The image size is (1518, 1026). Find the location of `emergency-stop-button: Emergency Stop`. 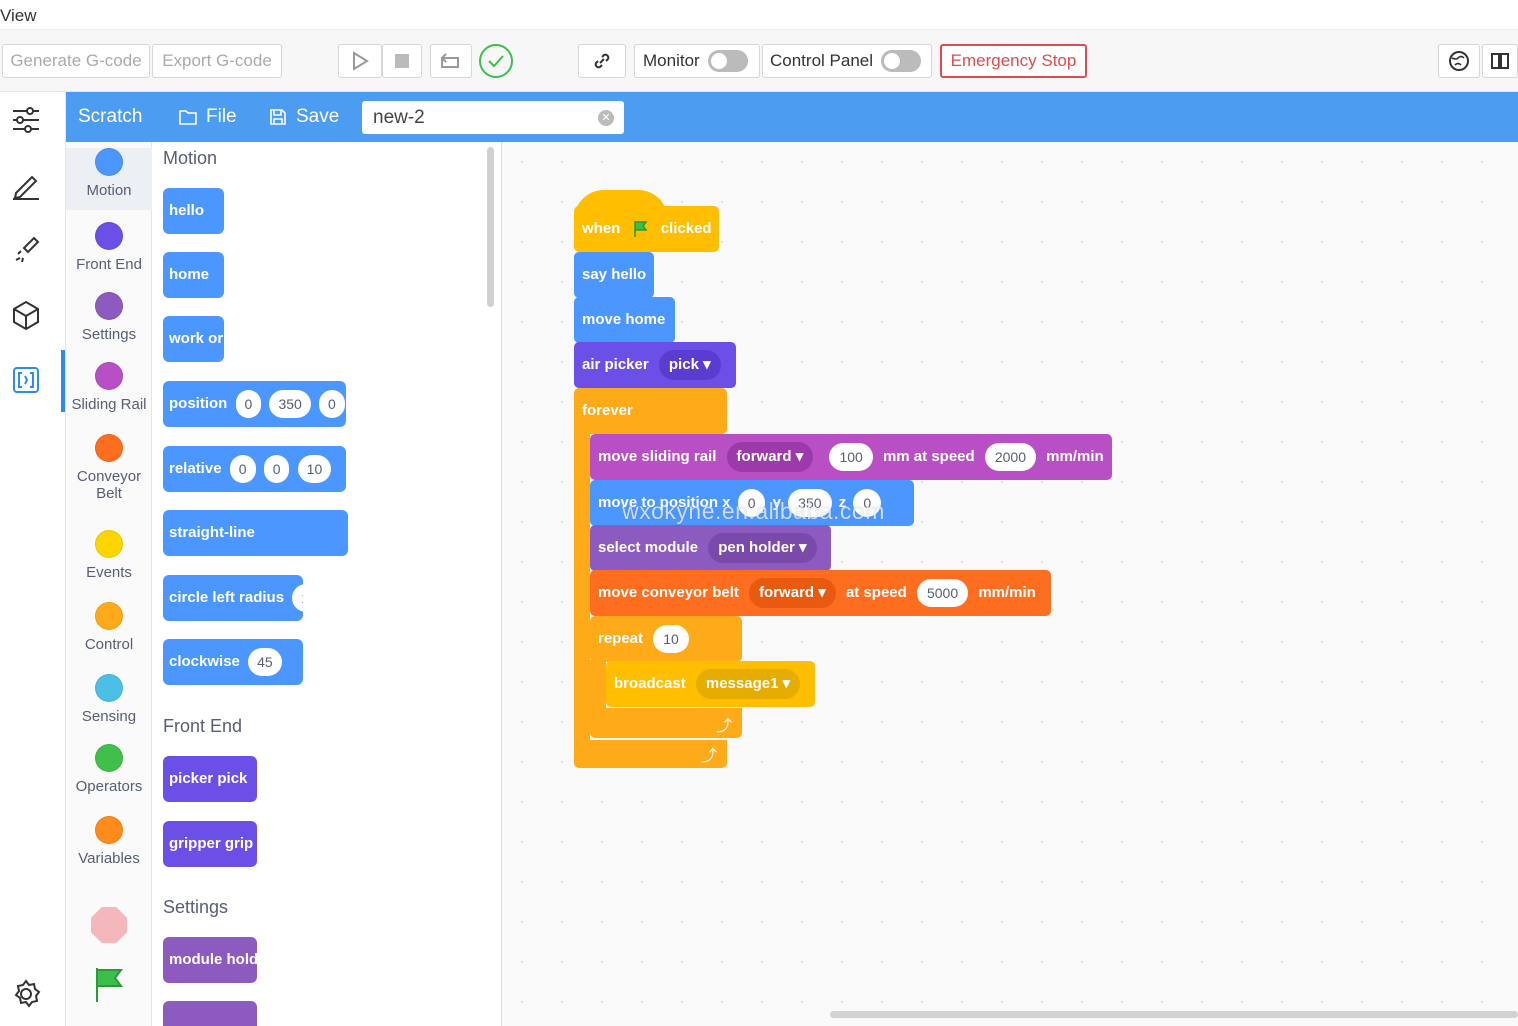

emergency-stop-button: Emergency Stop is located at coordinates (1013, 61).